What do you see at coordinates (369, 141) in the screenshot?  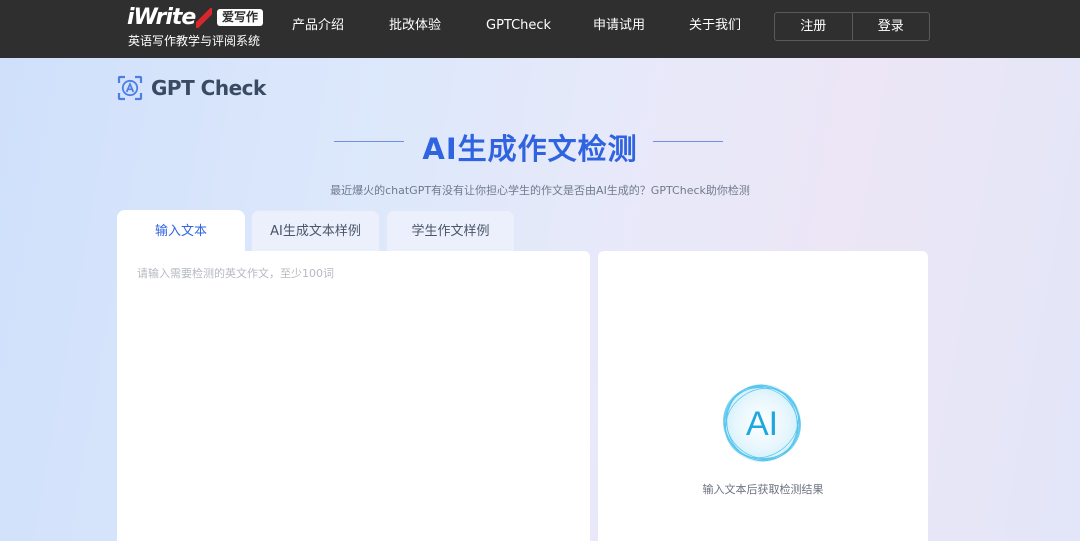 I see `hero-left-divider` at bounding box center [369, 141].